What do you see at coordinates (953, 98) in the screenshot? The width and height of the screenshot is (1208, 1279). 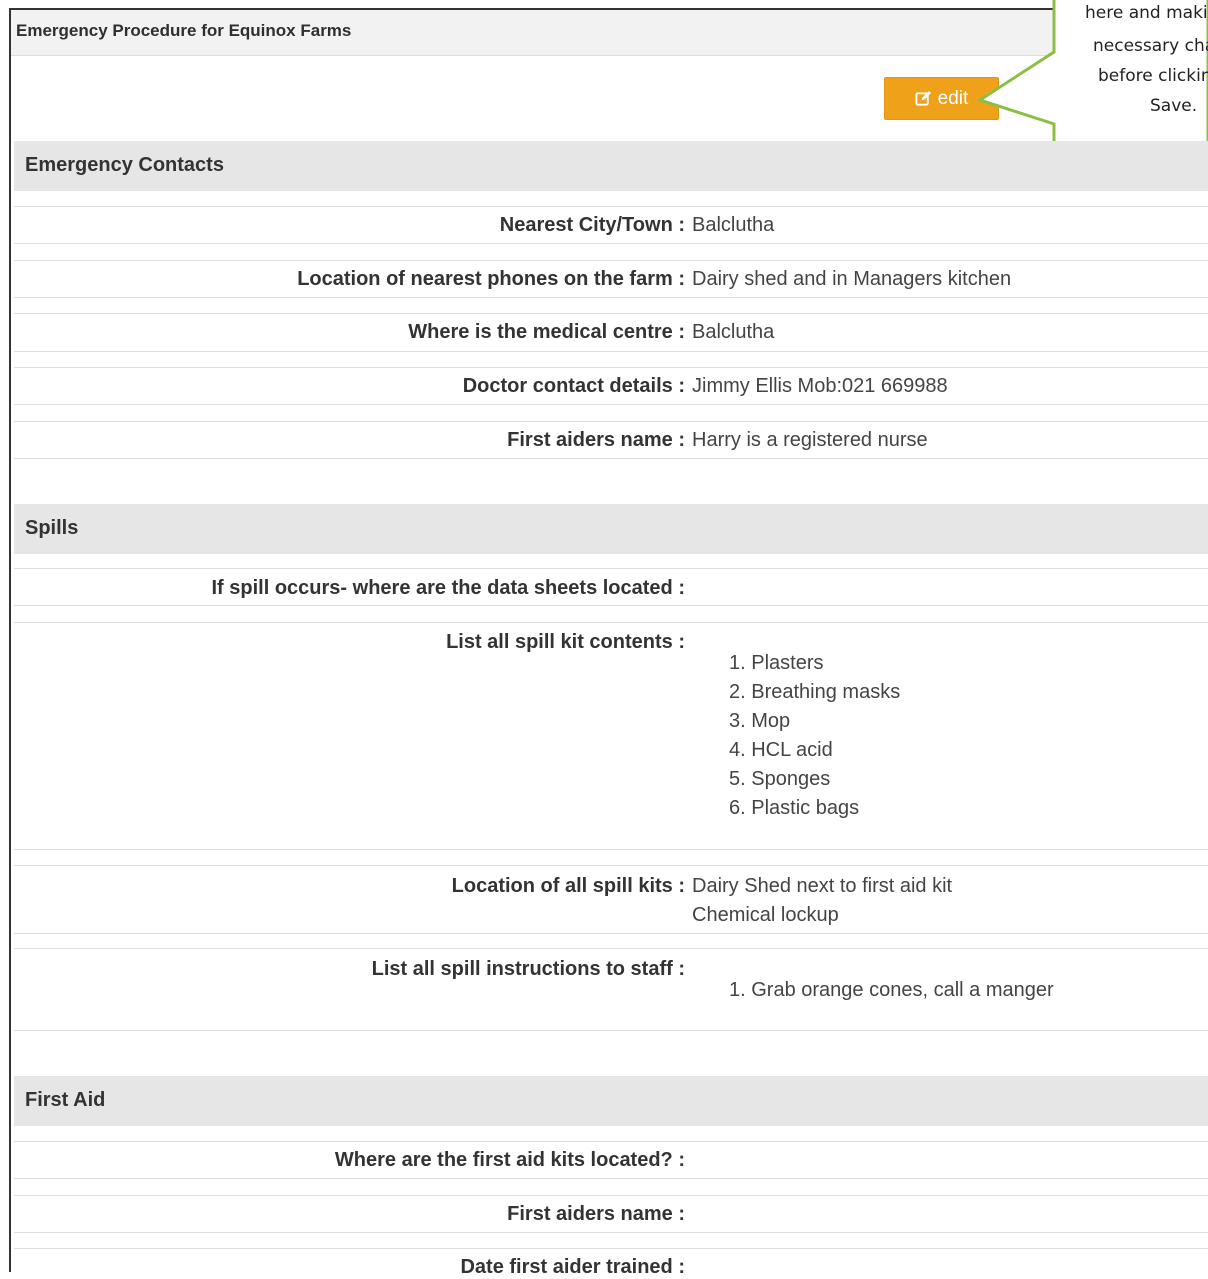 I see `edit-label: edit` at bounding box center [953, 98].